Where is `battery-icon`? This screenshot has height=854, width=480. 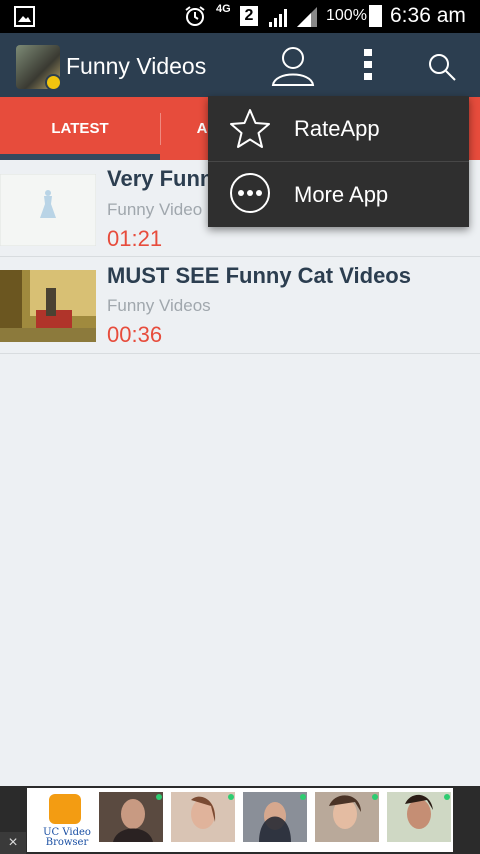
battery-icon is located at coordinates (375, 16).